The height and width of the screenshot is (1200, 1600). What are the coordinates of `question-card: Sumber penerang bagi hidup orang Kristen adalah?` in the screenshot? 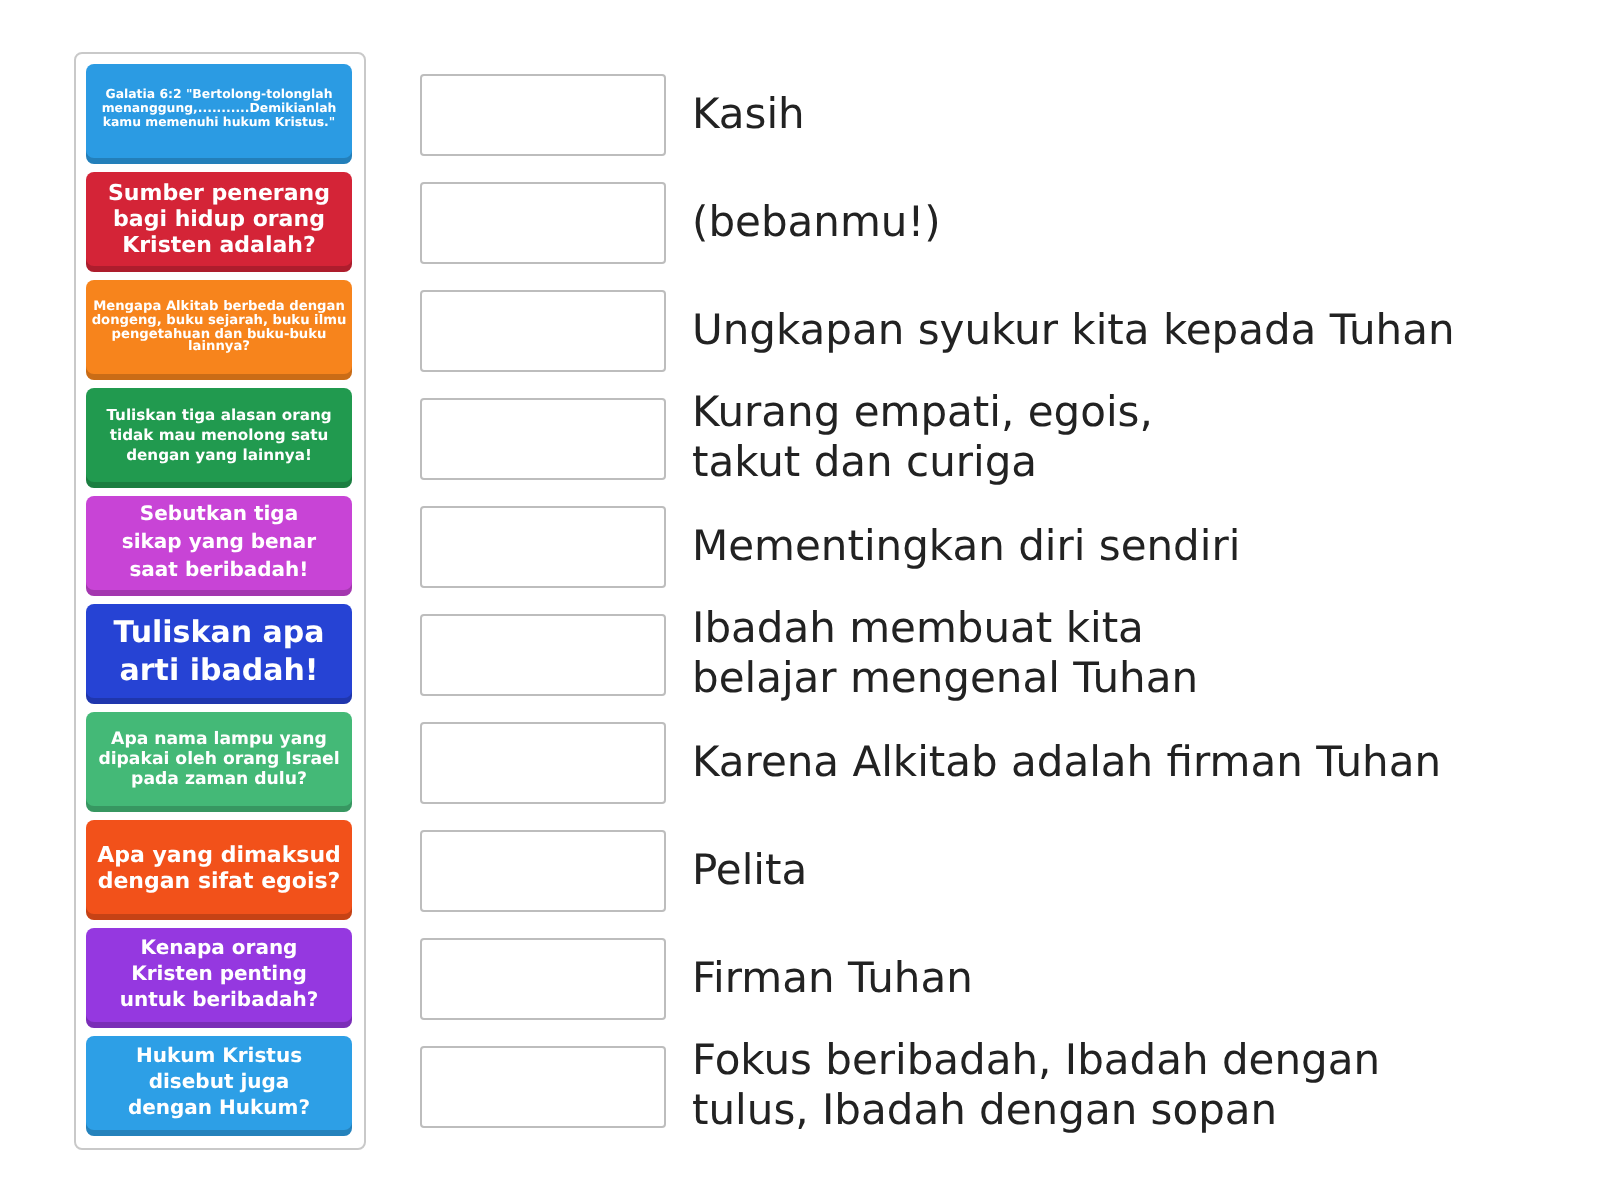 It's located at (219, 222).